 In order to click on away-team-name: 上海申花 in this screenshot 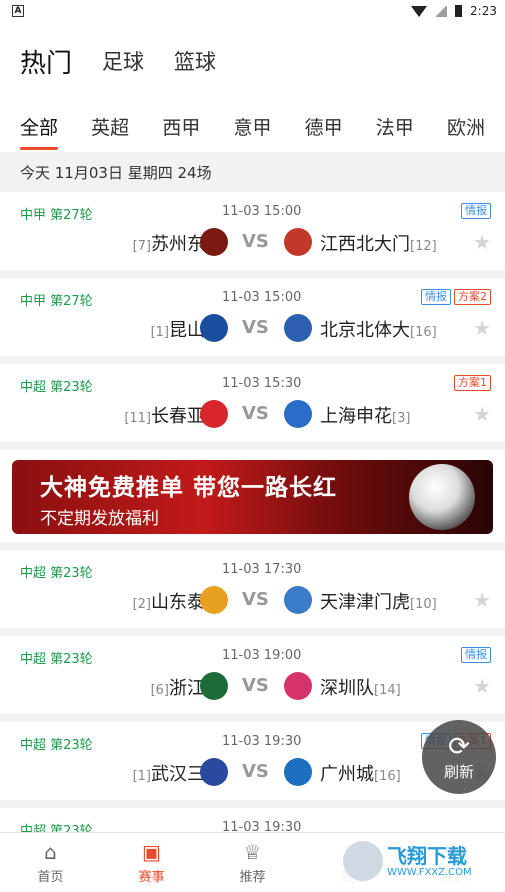, I will do `click(356, 416)`.